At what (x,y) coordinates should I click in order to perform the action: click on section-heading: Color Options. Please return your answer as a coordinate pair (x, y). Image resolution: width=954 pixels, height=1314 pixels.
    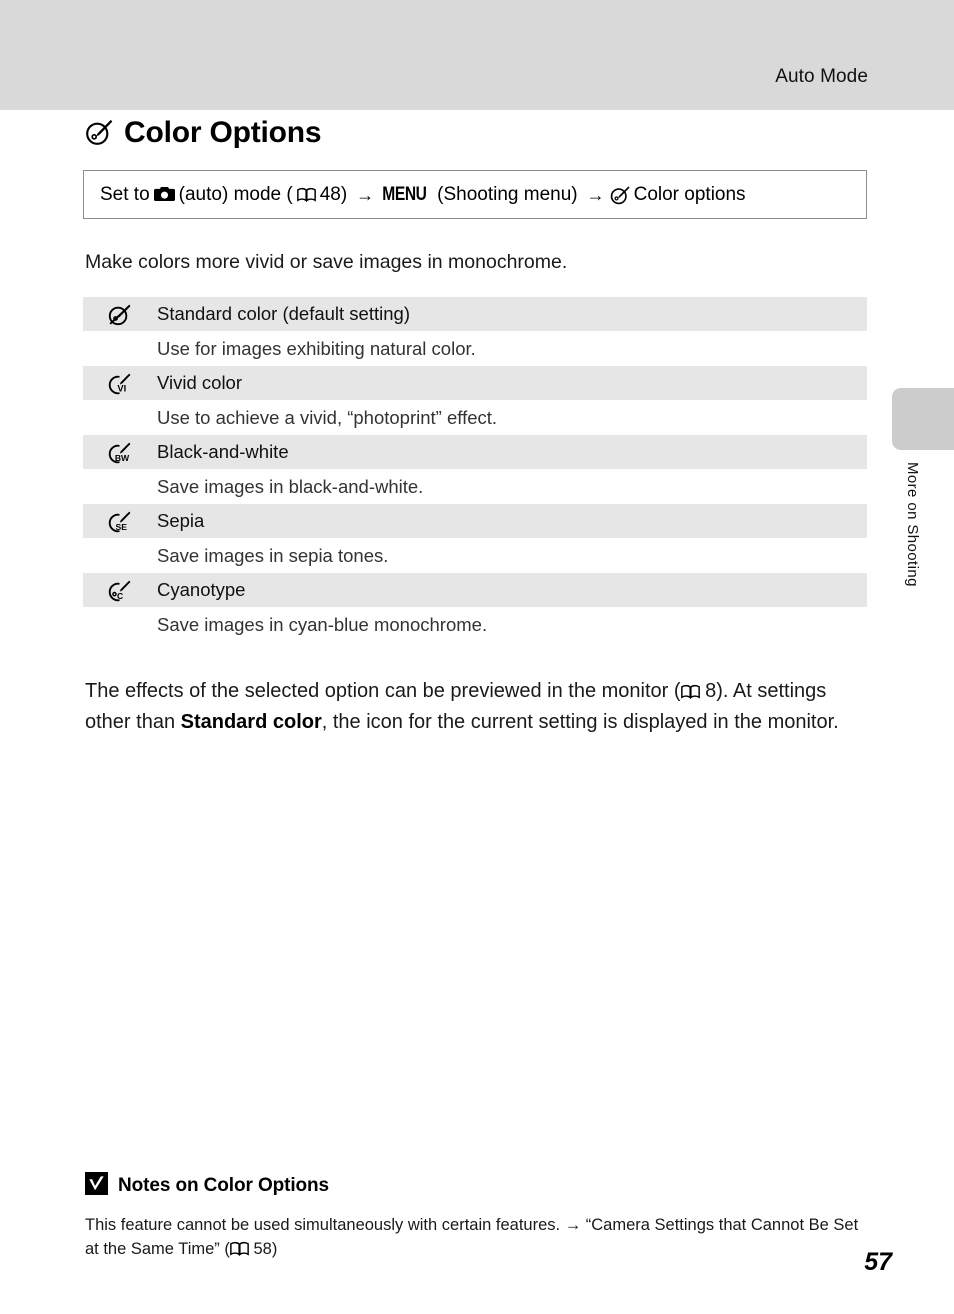
    Looking at the image, I should click on (476, 133).